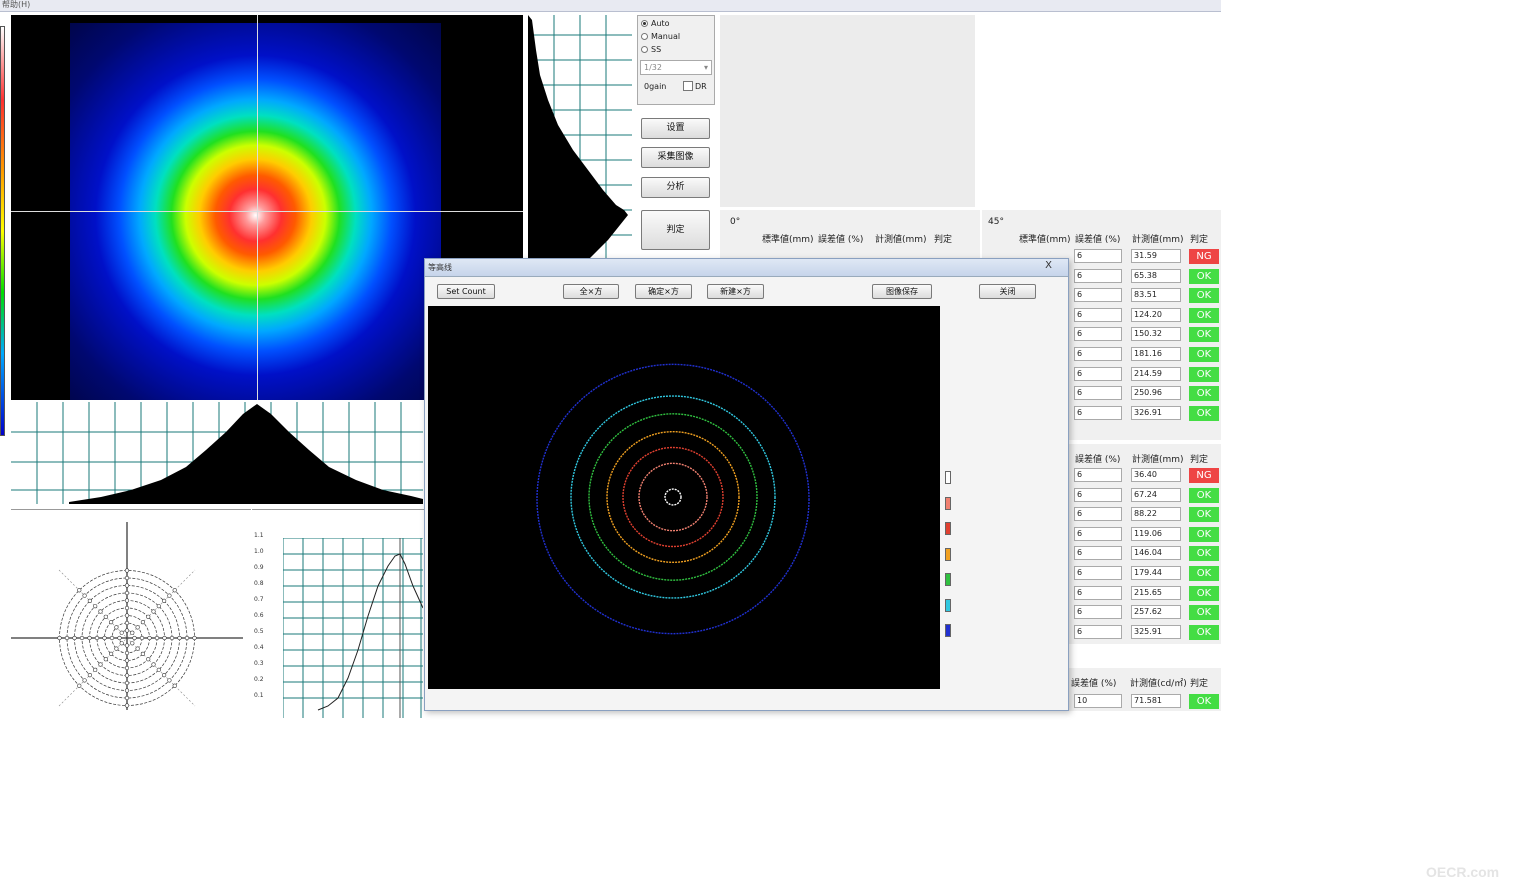  I want to click on distribution-profile-chart: 1.1 1.0 0.9 0.8 0.7 0.6 0.5 0.4 0.3 0.2 0.1, so click(338, 613).